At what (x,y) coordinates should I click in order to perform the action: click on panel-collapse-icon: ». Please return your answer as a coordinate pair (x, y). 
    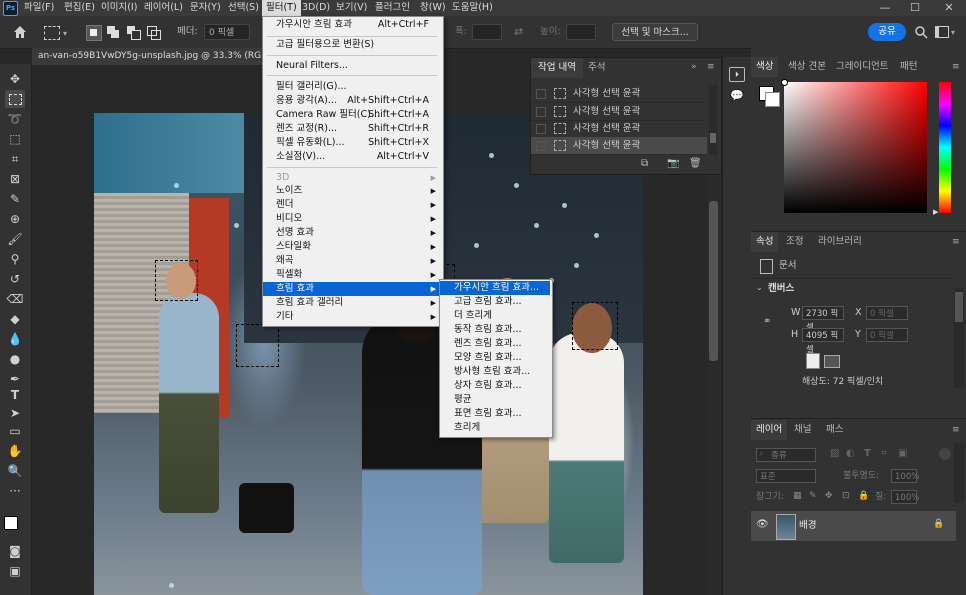
    Looking at the image, I should click on (694, 67).